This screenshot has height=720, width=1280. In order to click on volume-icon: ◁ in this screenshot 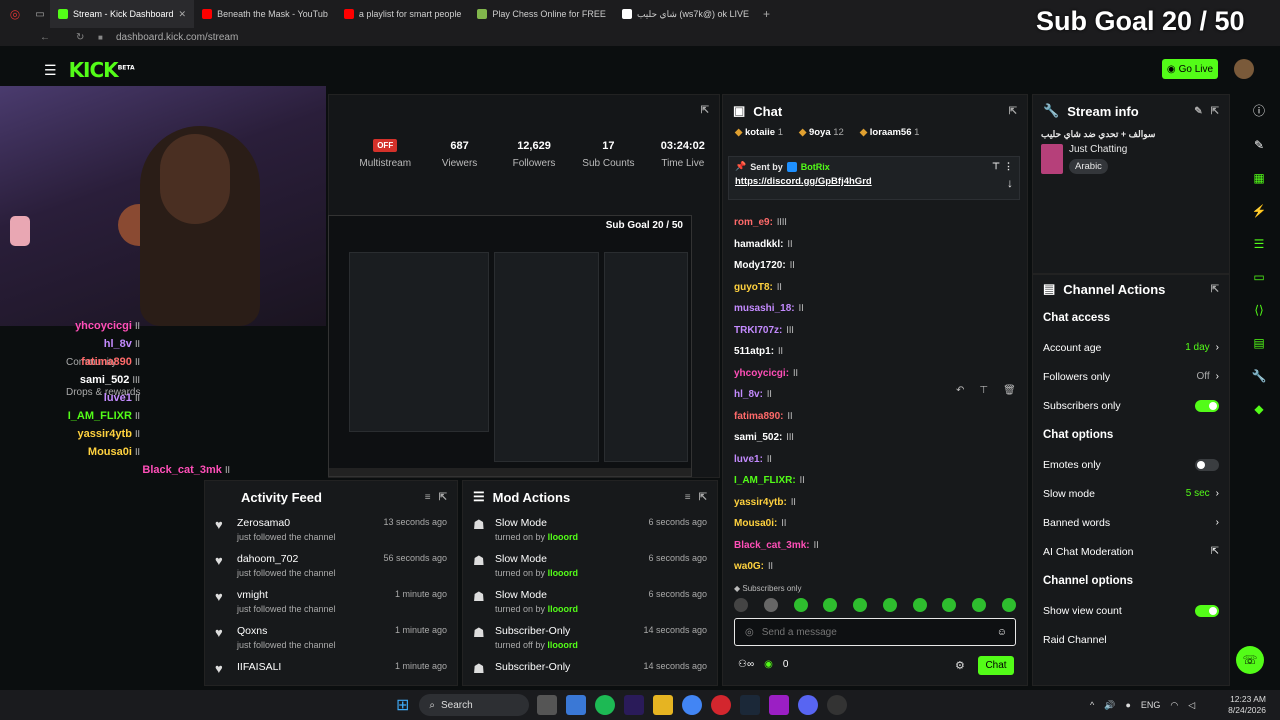, I will do `click(1191, 705)`.